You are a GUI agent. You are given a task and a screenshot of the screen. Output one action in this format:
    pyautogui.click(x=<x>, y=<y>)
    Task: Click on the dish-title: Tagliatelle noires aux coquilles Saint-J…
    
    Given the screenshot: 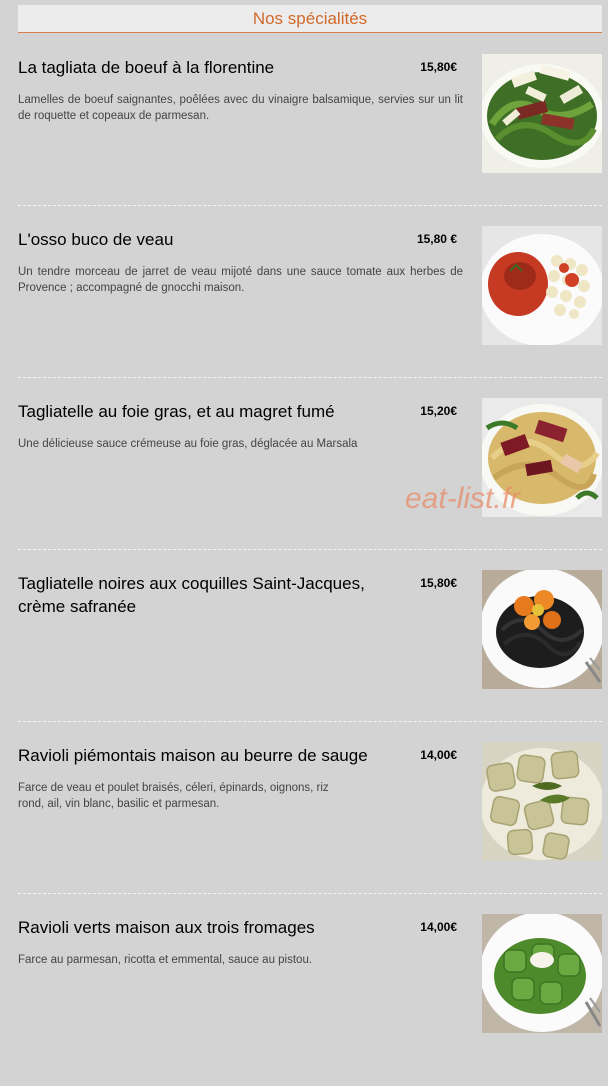 What is the action you would take?
    pyautogui.click(x=191, y=595)
    